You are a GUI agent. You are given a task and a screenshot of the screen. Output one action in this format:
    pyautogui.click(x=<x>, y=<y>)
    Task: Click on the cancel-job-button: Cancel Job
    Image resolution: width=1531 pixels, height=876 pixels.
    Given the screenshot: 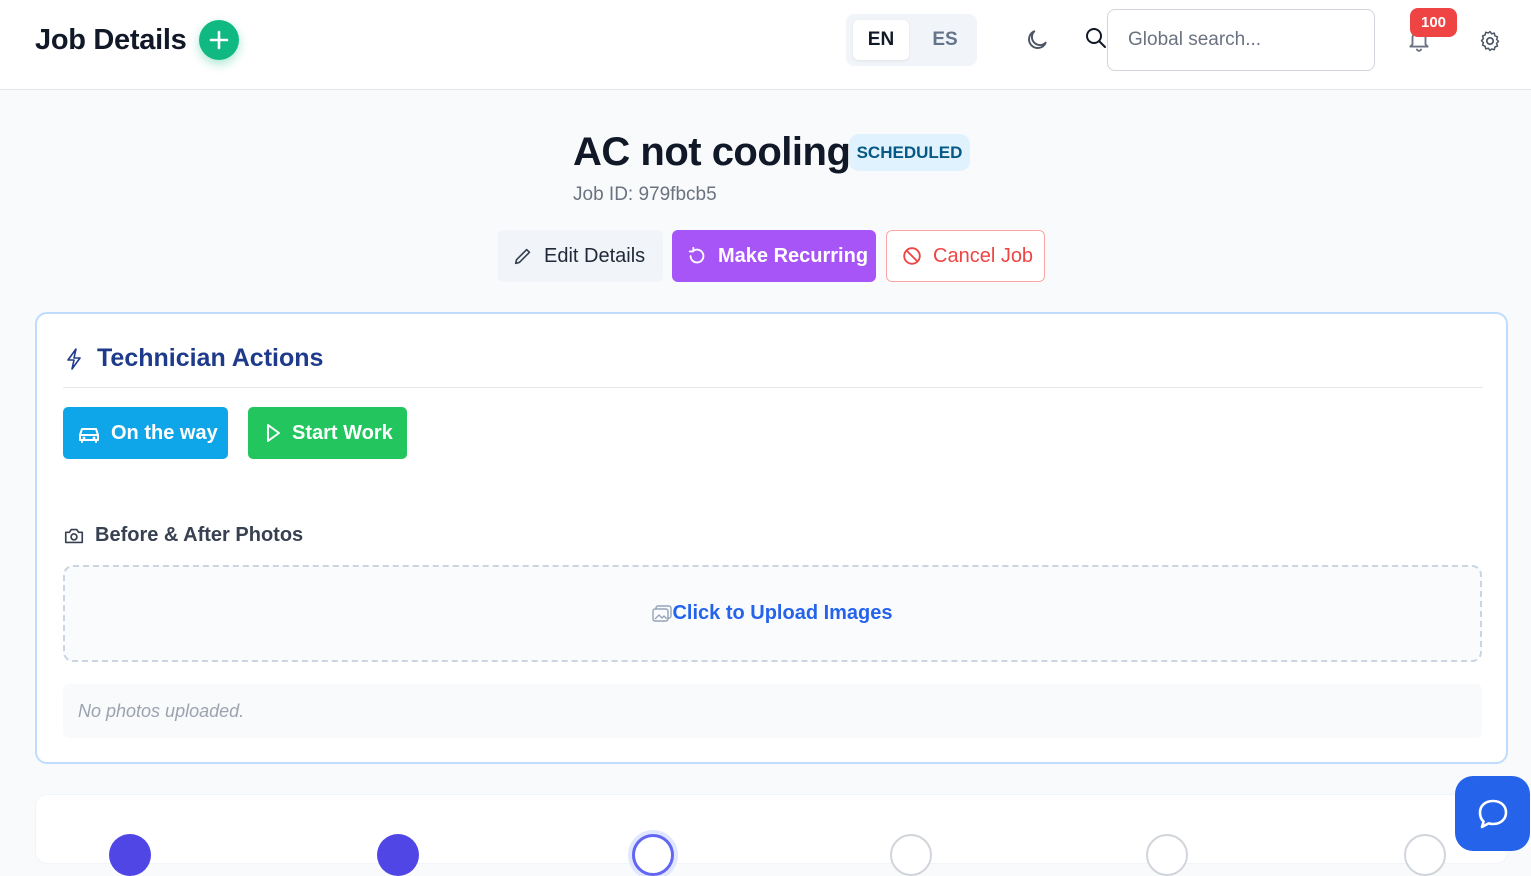 What is the action you would take?
    pyautogui.click(x=965, y=256)
    